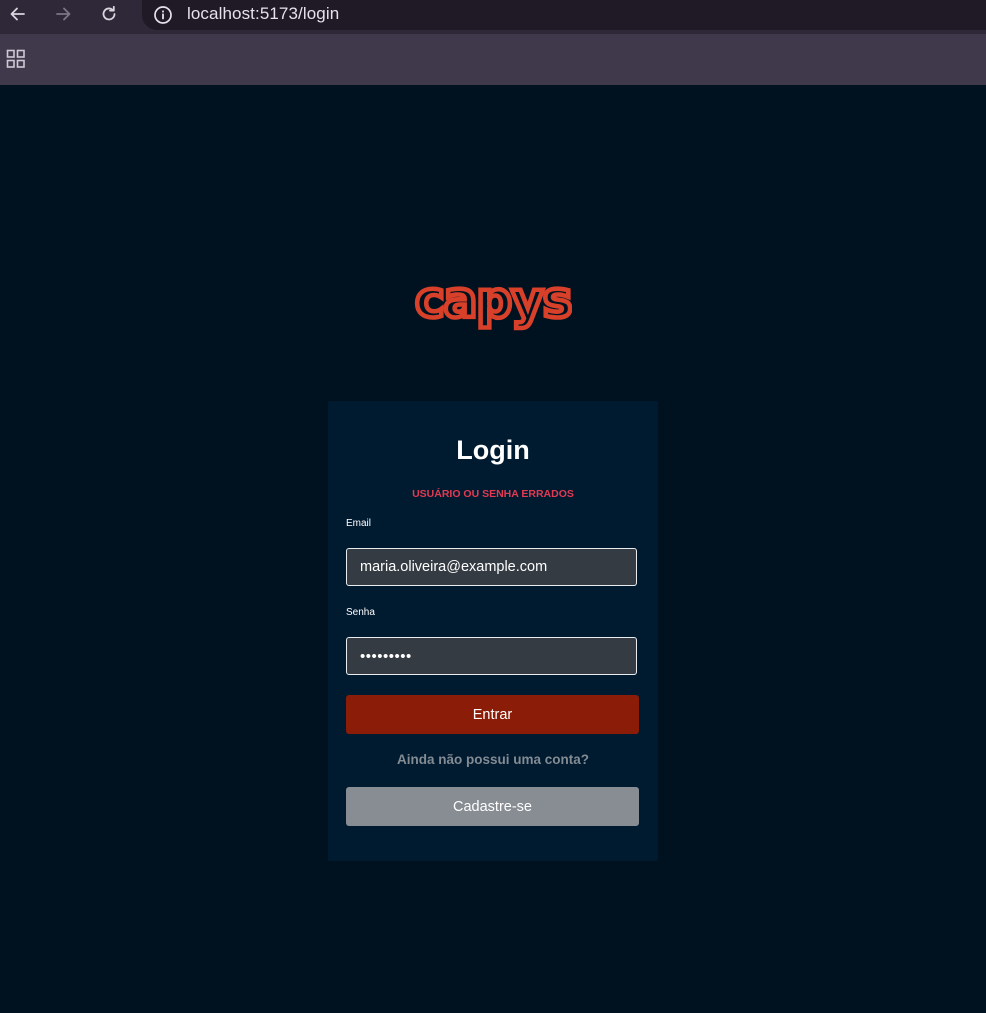  What do you see at coordinates (492, 714) in the screenshot?
I see `login-submit-button: Entrar` at bounding box center [492, 714].